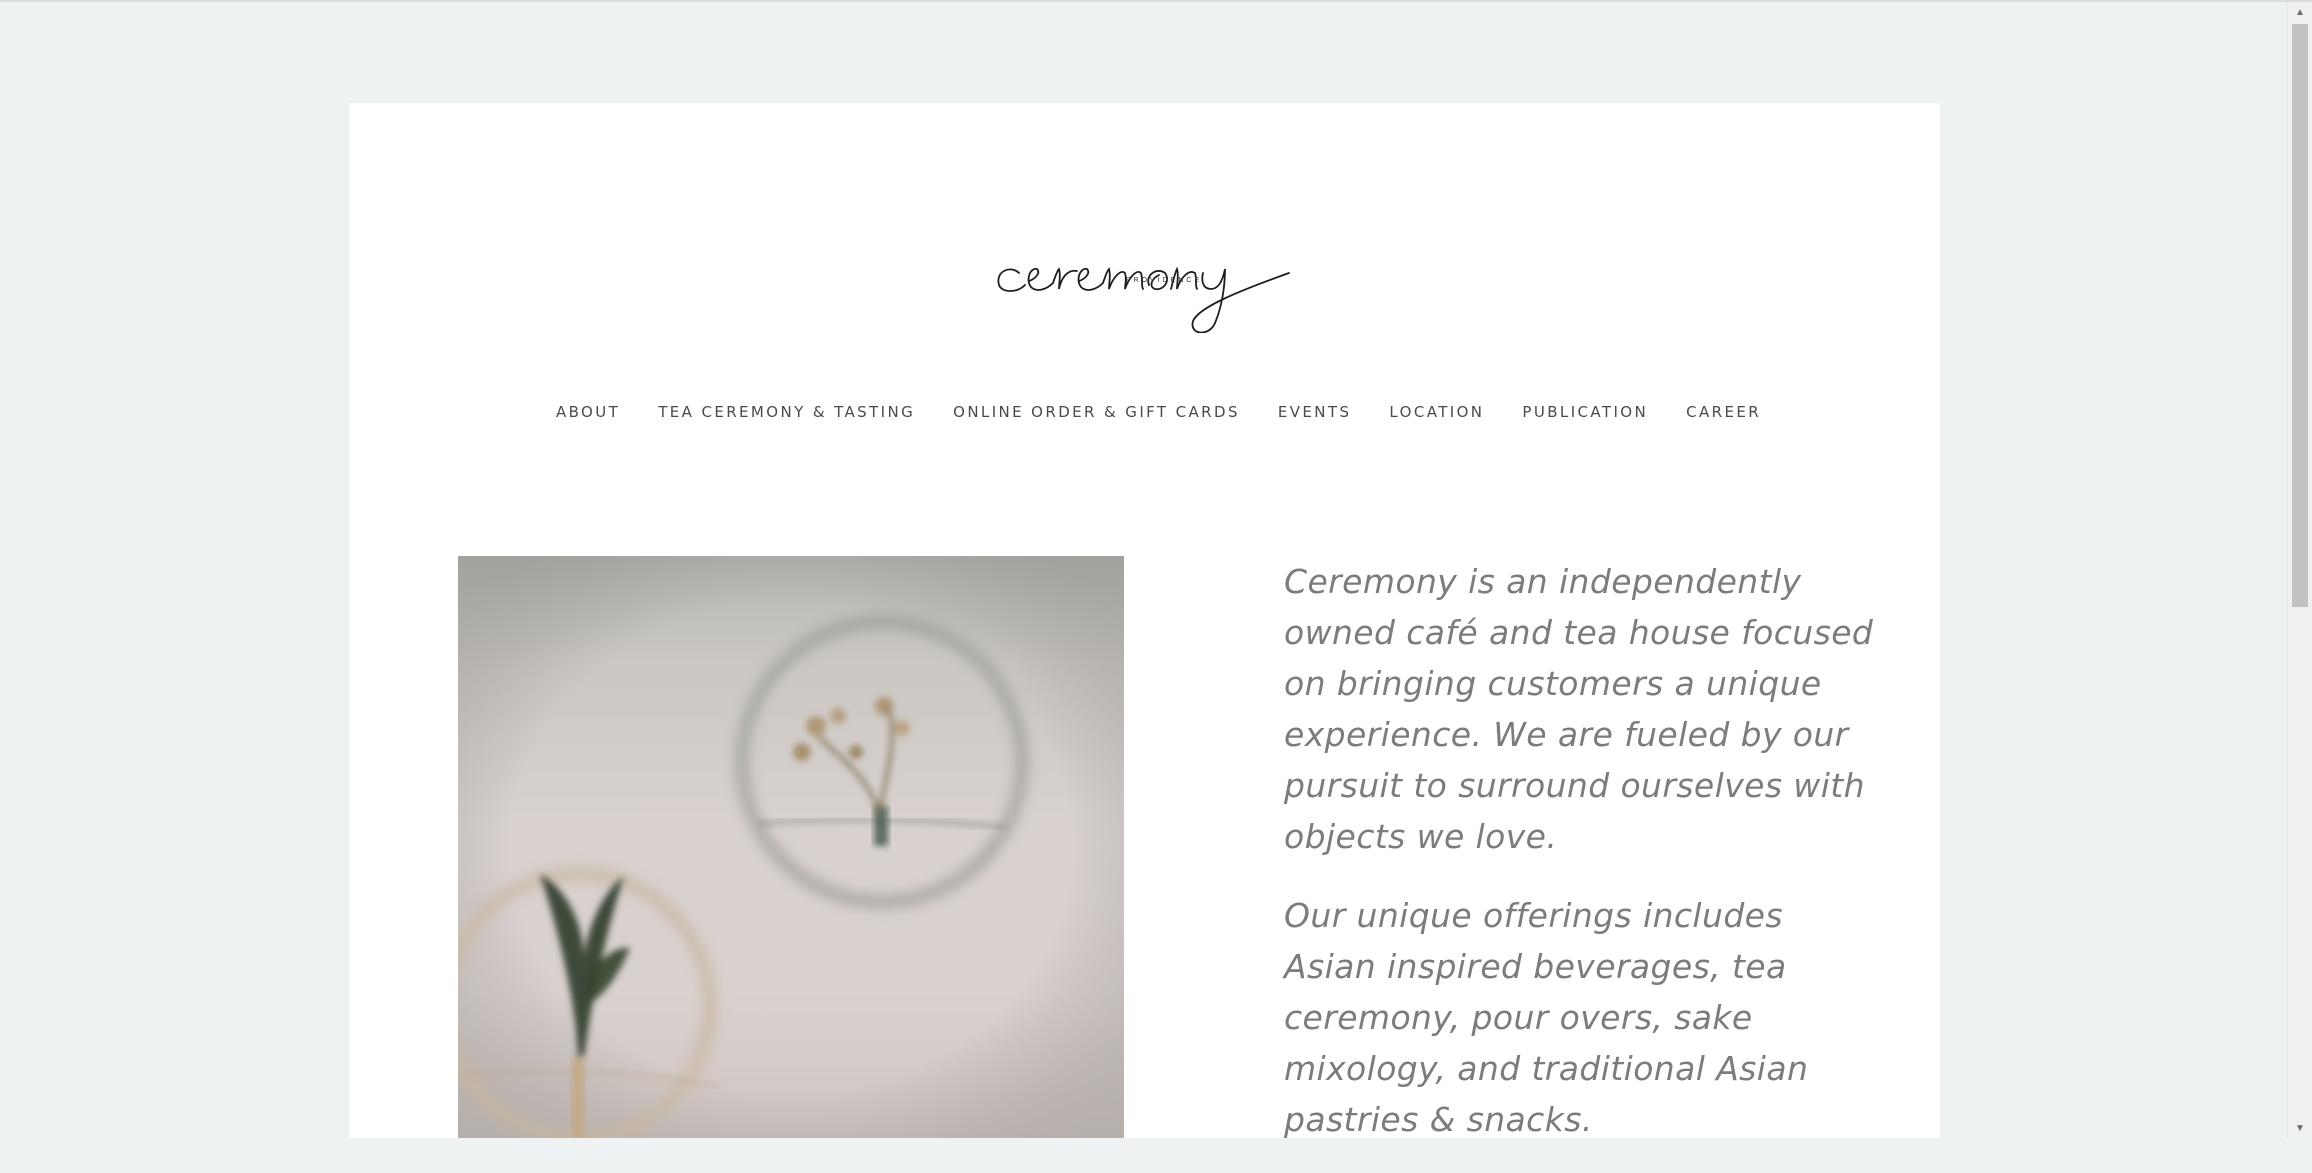  Describe the element at coordinates (1096, 412) in the screenshot. I see `nav-item-online-order-gift-cards: ONLINE ORDER & GIFT CARDS` at that location.